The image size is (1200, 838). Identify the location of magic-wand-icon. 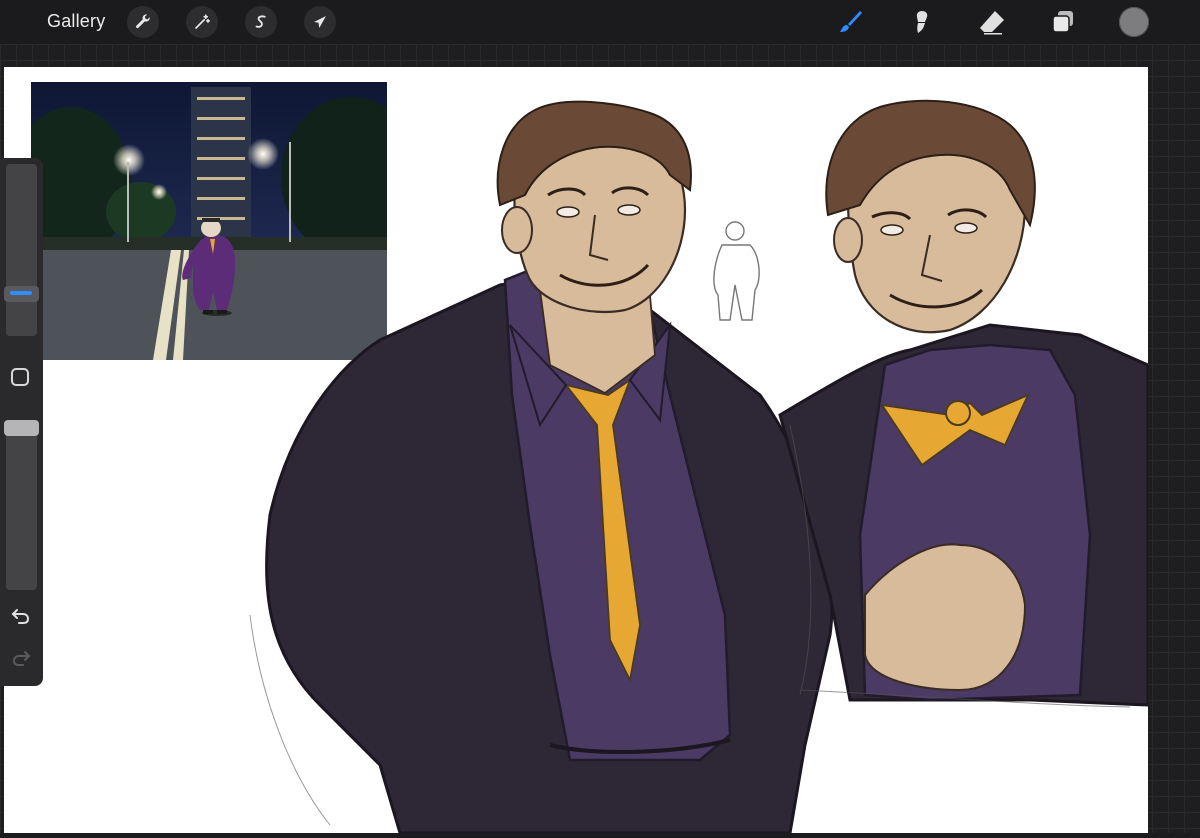
(202, 22).